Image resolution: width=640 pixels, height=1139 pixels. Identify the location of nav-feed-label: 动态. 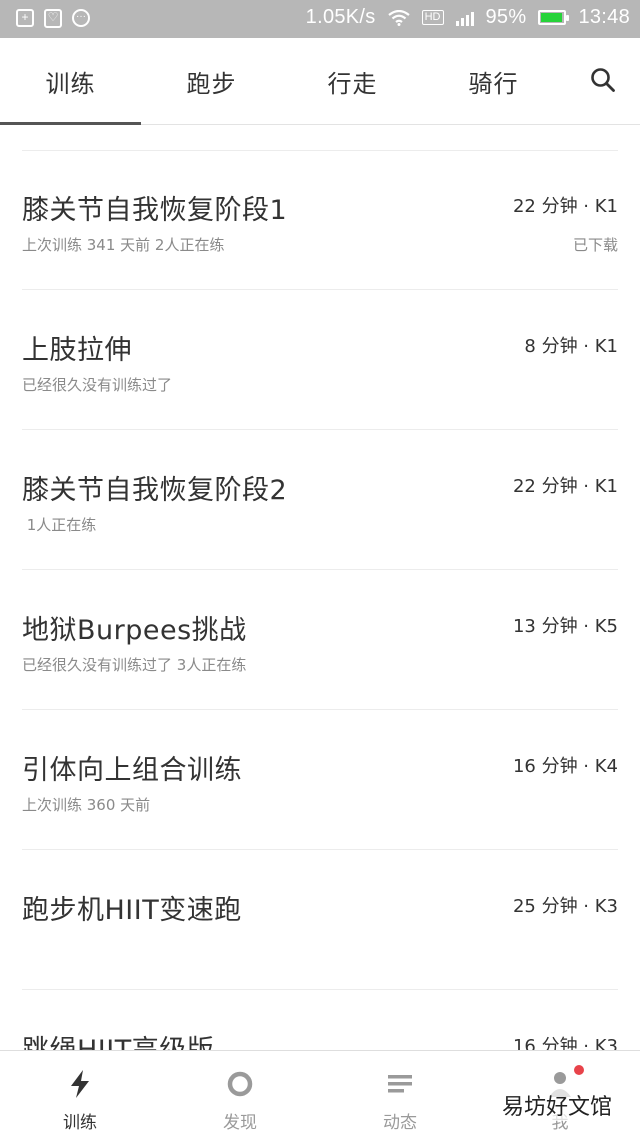
(400, 1123).